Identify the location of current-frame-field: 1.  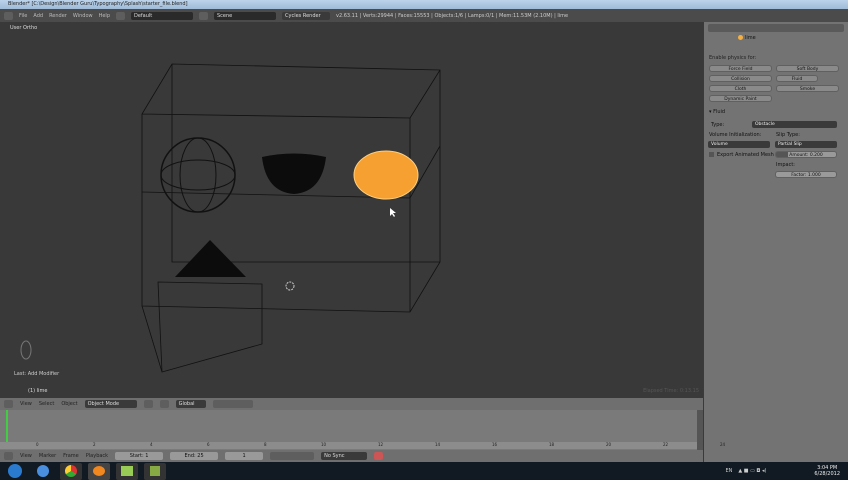
(244, 456).